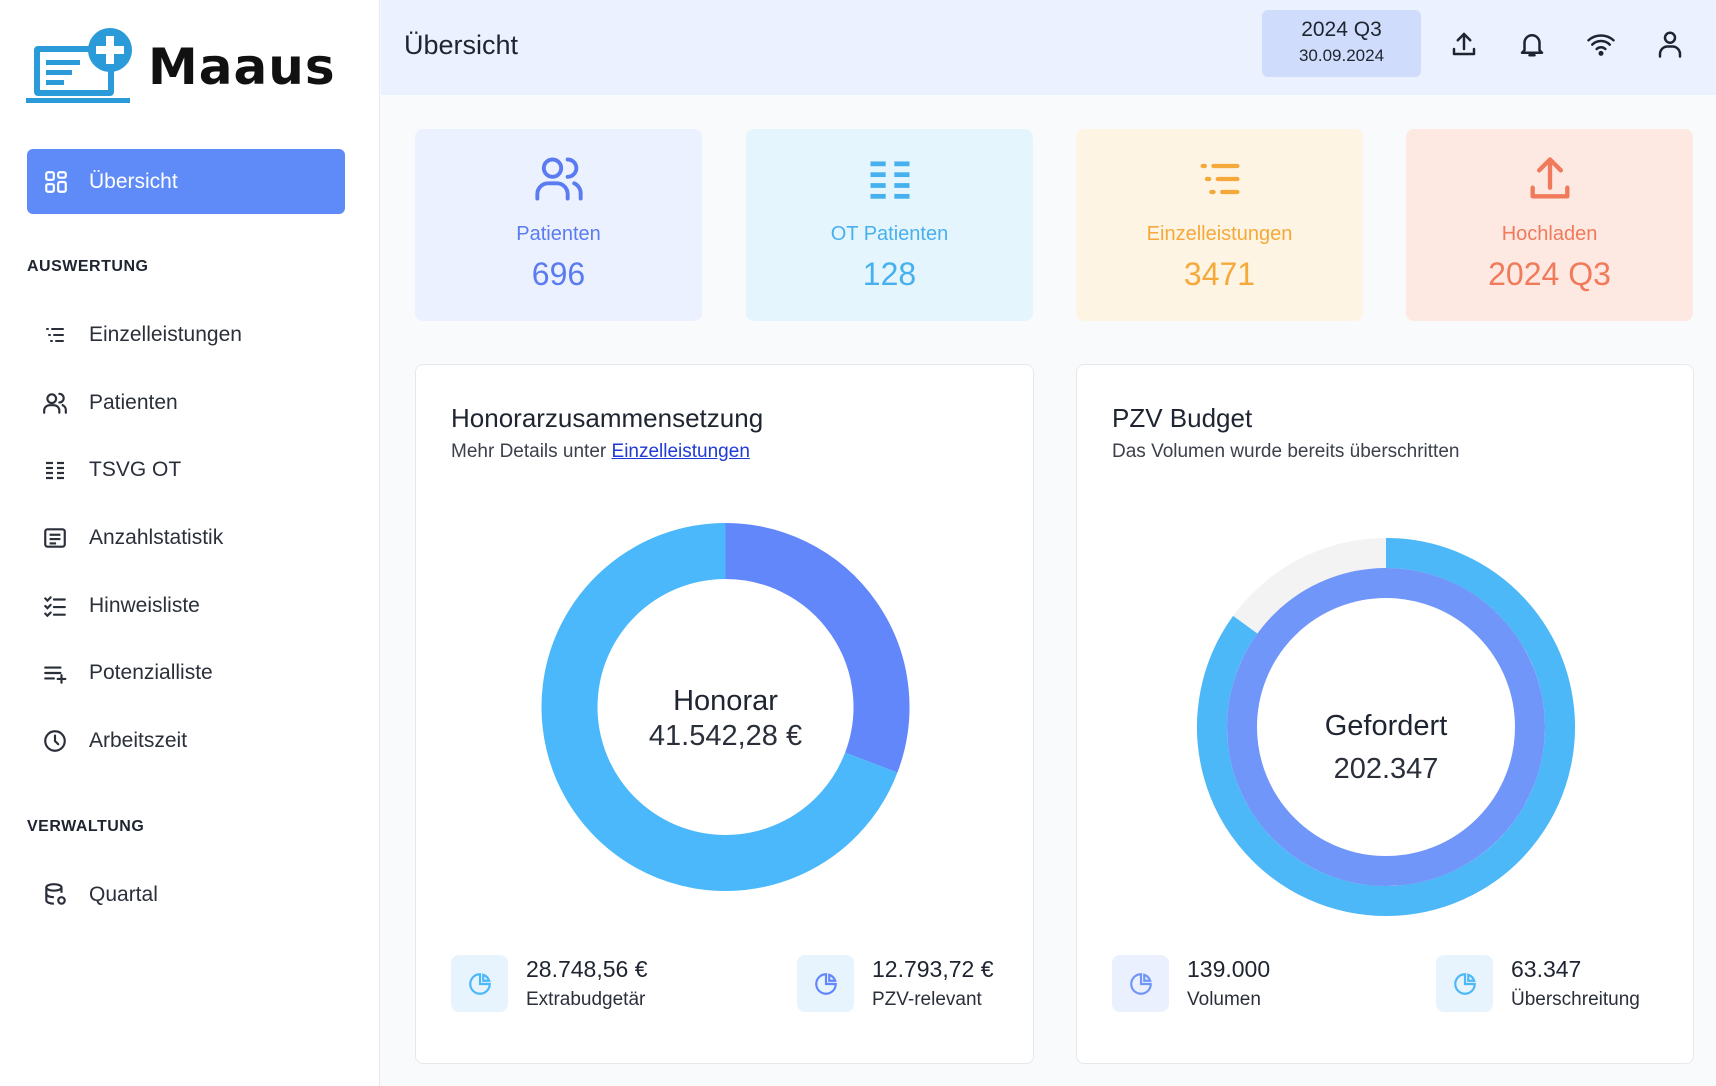 This screenshot has width=1716, height=1086. What do you see at coordinates (123, 894) in the screenshot?
I see `nav-label: Quartal` at bounding box center [123, 894].